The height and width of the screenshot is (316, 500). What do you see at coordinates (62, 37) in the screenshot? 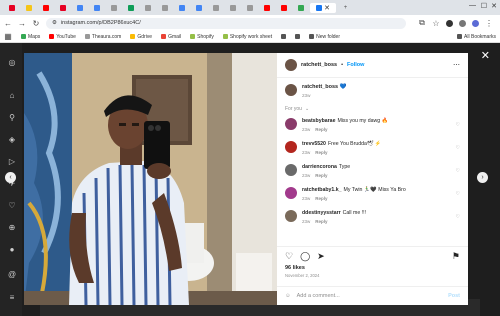
I see `bookmark-youtube: YouTube` at bounding box center [62, 37].